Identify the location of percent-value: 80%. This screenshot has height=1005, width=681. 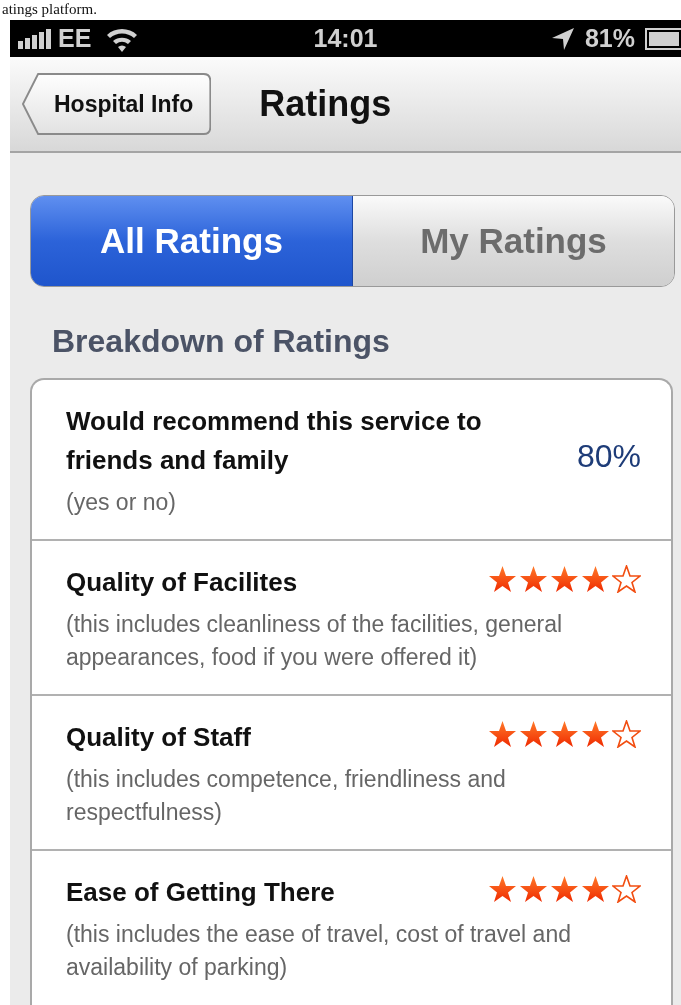
(608, 456).